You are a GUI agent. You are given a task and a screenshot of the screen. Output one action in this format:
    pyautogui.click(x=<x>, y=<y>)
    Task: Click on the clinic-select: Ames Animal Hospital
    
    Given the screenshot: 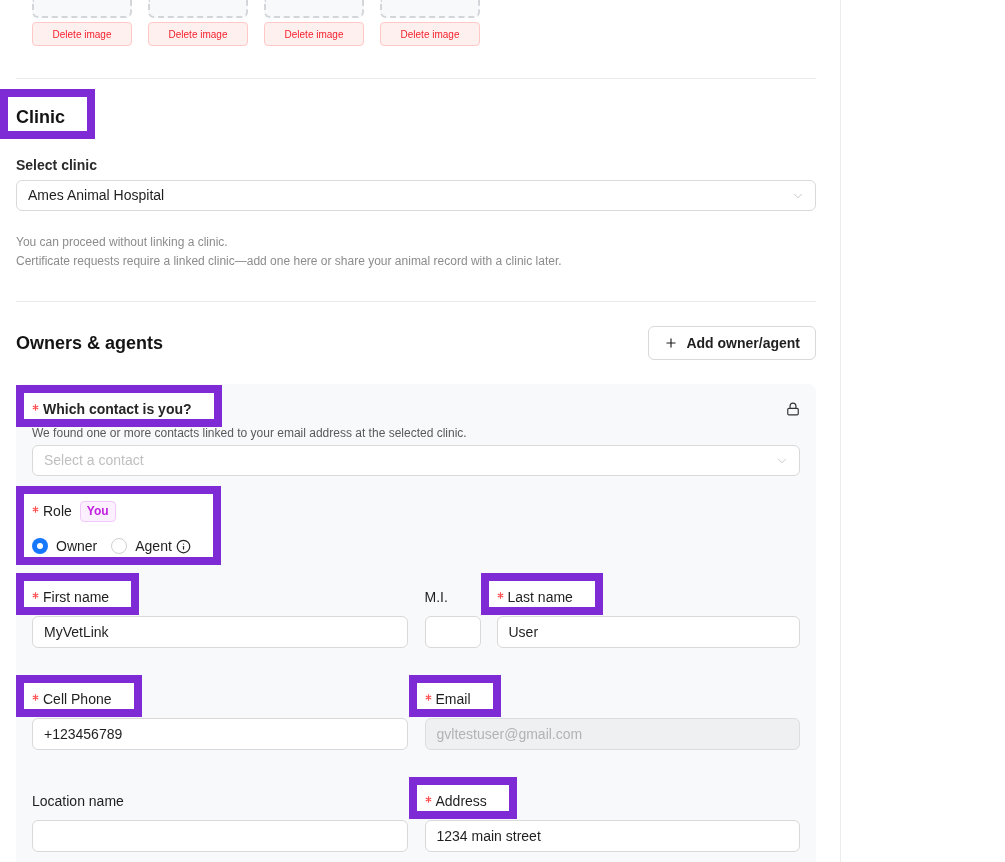 What is the action you would take?
    pyautogui.click(x=416, y=195)
    